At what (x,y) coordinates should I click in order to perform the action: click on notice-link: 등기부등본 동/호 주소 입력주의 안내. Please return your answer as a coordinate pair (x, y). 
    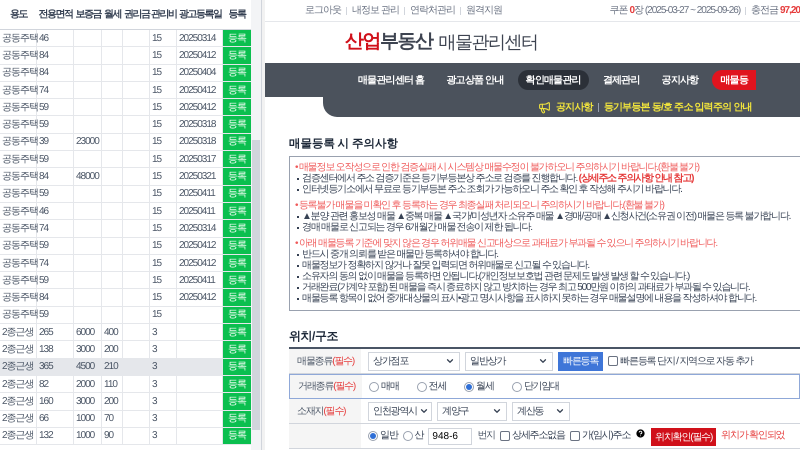
    Looking at the image, I should click on (678, 107).